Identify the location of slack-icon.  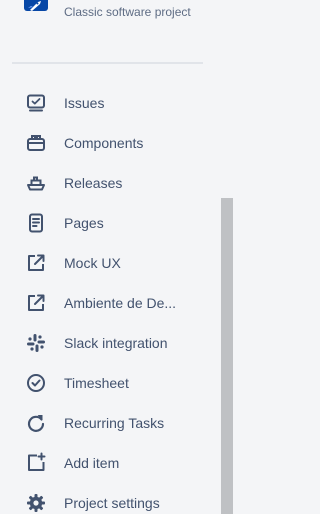
(36, 343).